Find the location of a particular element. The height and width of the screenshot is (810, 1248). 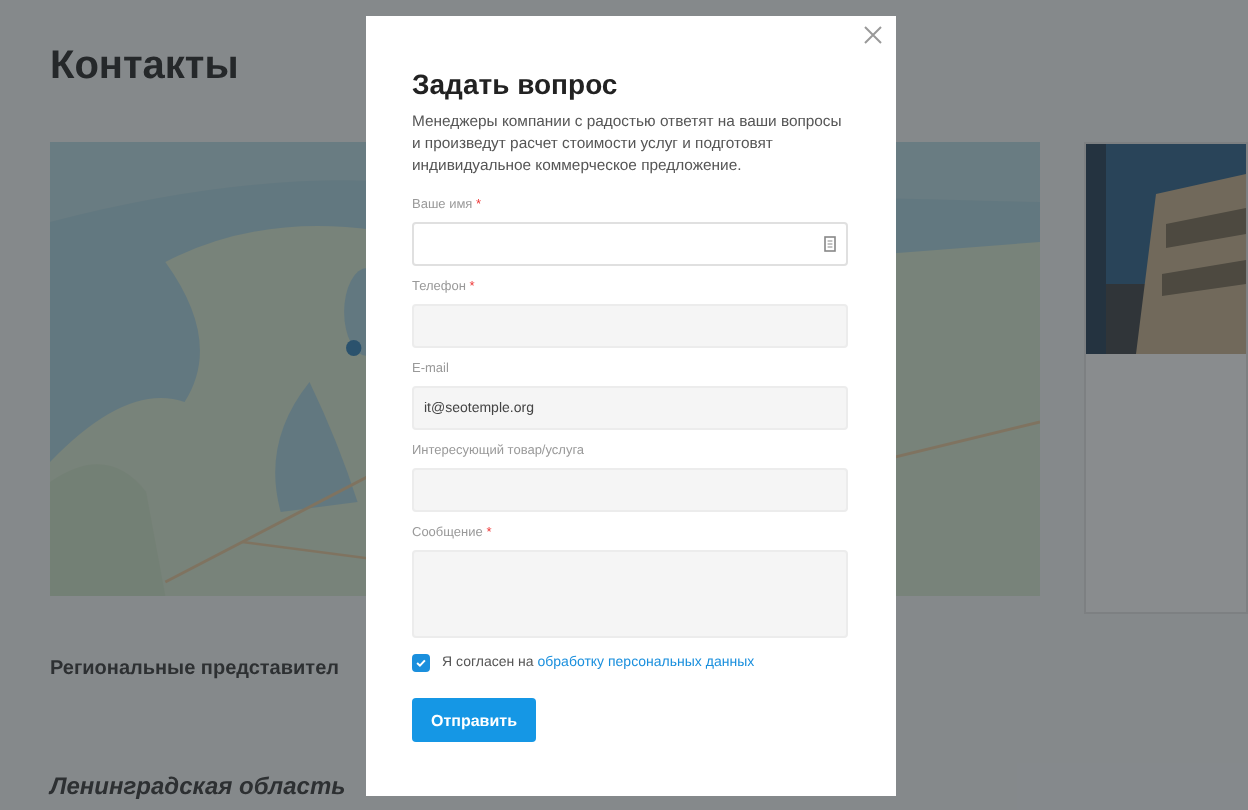

close-icon is located at coordinates (873, 35).